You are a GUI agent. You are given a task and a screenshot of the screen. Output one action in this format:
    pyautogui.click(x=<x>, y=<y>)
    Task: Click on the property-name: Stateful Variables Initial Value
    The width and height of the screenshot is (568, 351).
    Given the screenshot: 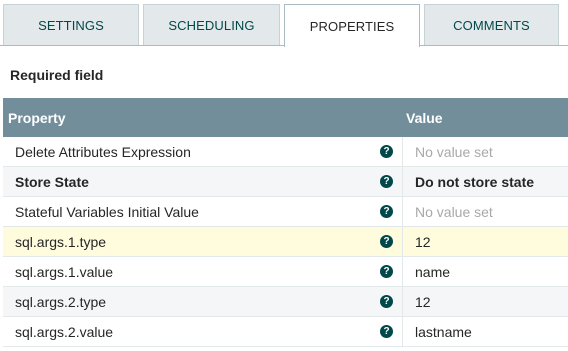 What is the action you would take?
    pyautogui.click(x=107, y=212)
    